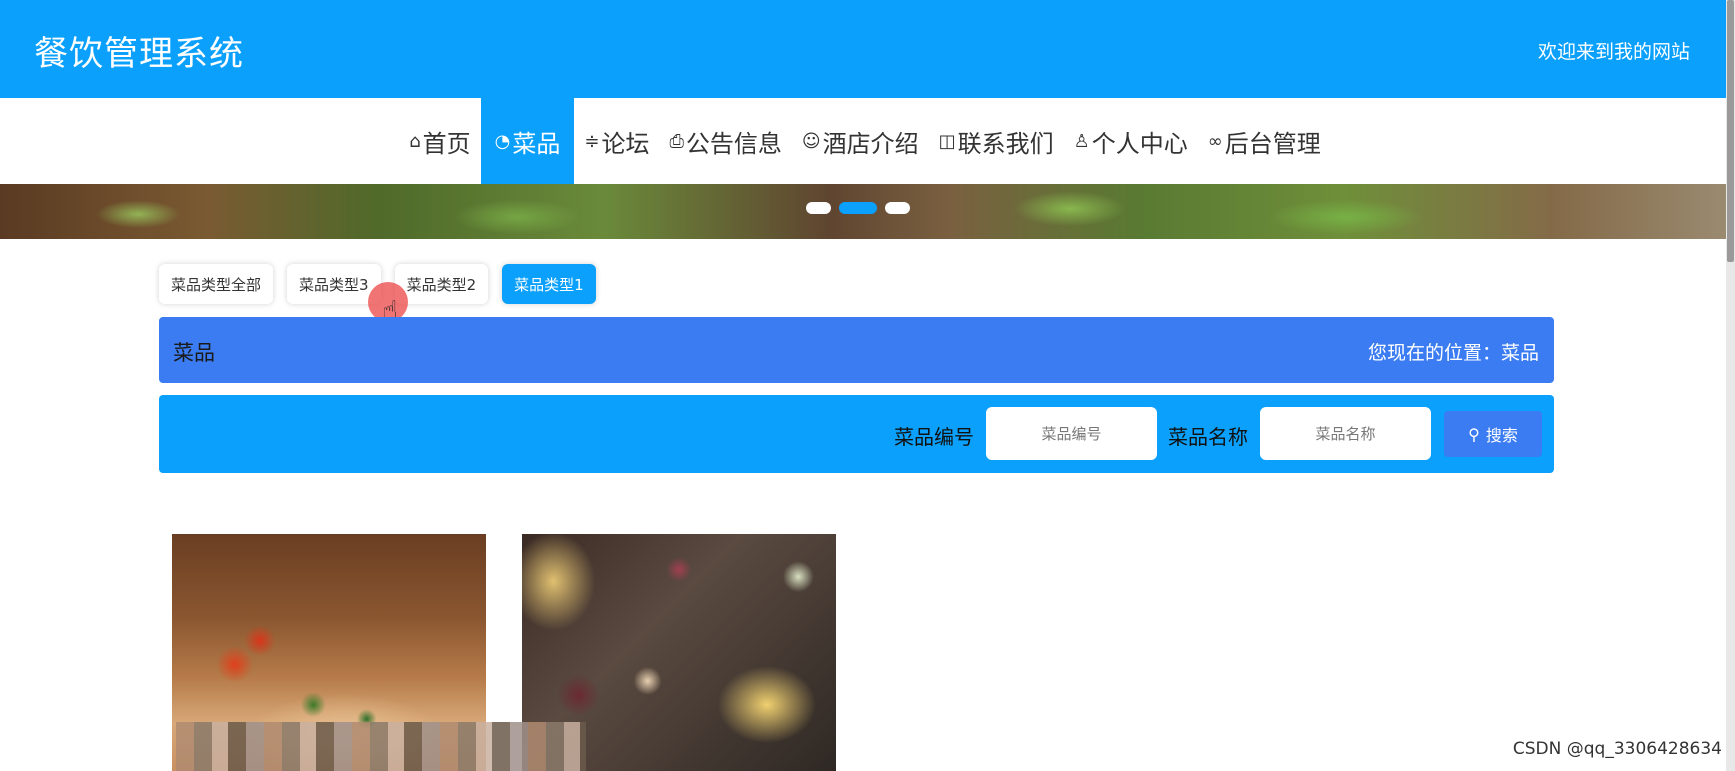  I want to click on user-icon: ♙, so click(1081, 141).